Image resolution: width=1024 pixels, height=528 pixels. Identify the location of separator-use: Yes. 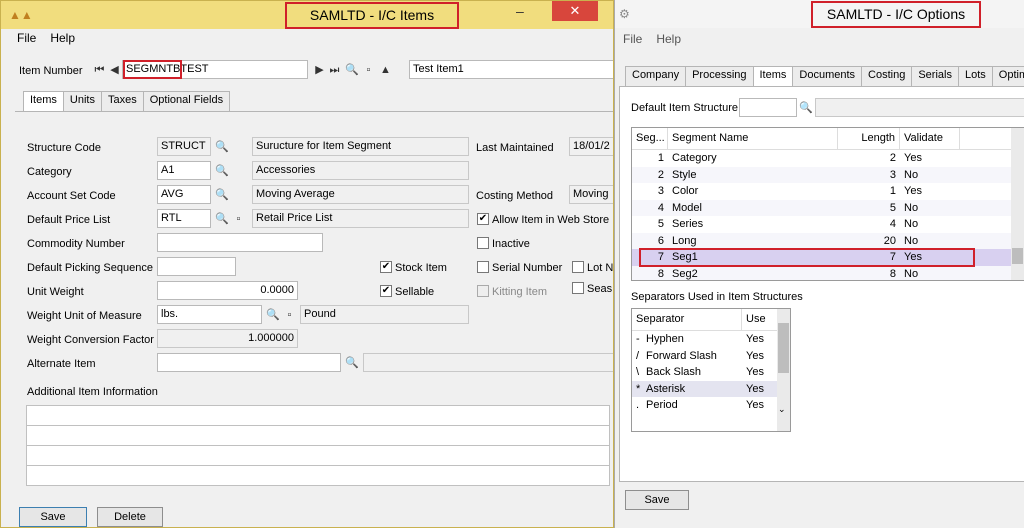
(755, 355).